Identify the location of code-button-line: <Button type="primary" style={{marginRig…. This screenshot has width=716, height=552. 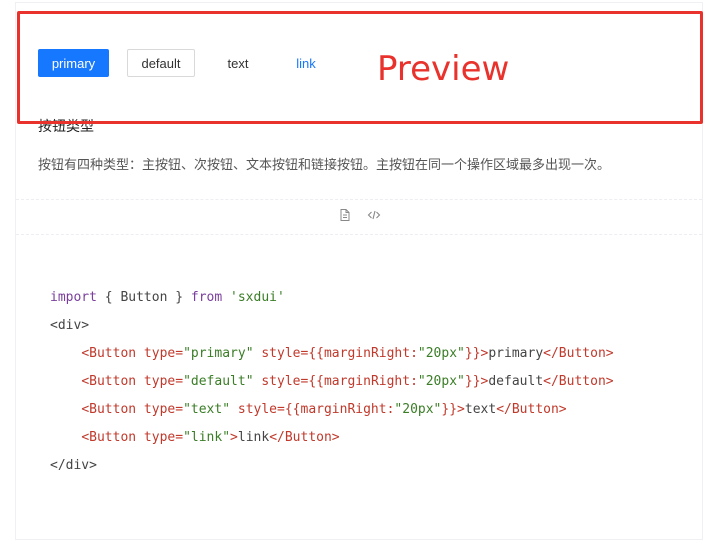
(332, 354).